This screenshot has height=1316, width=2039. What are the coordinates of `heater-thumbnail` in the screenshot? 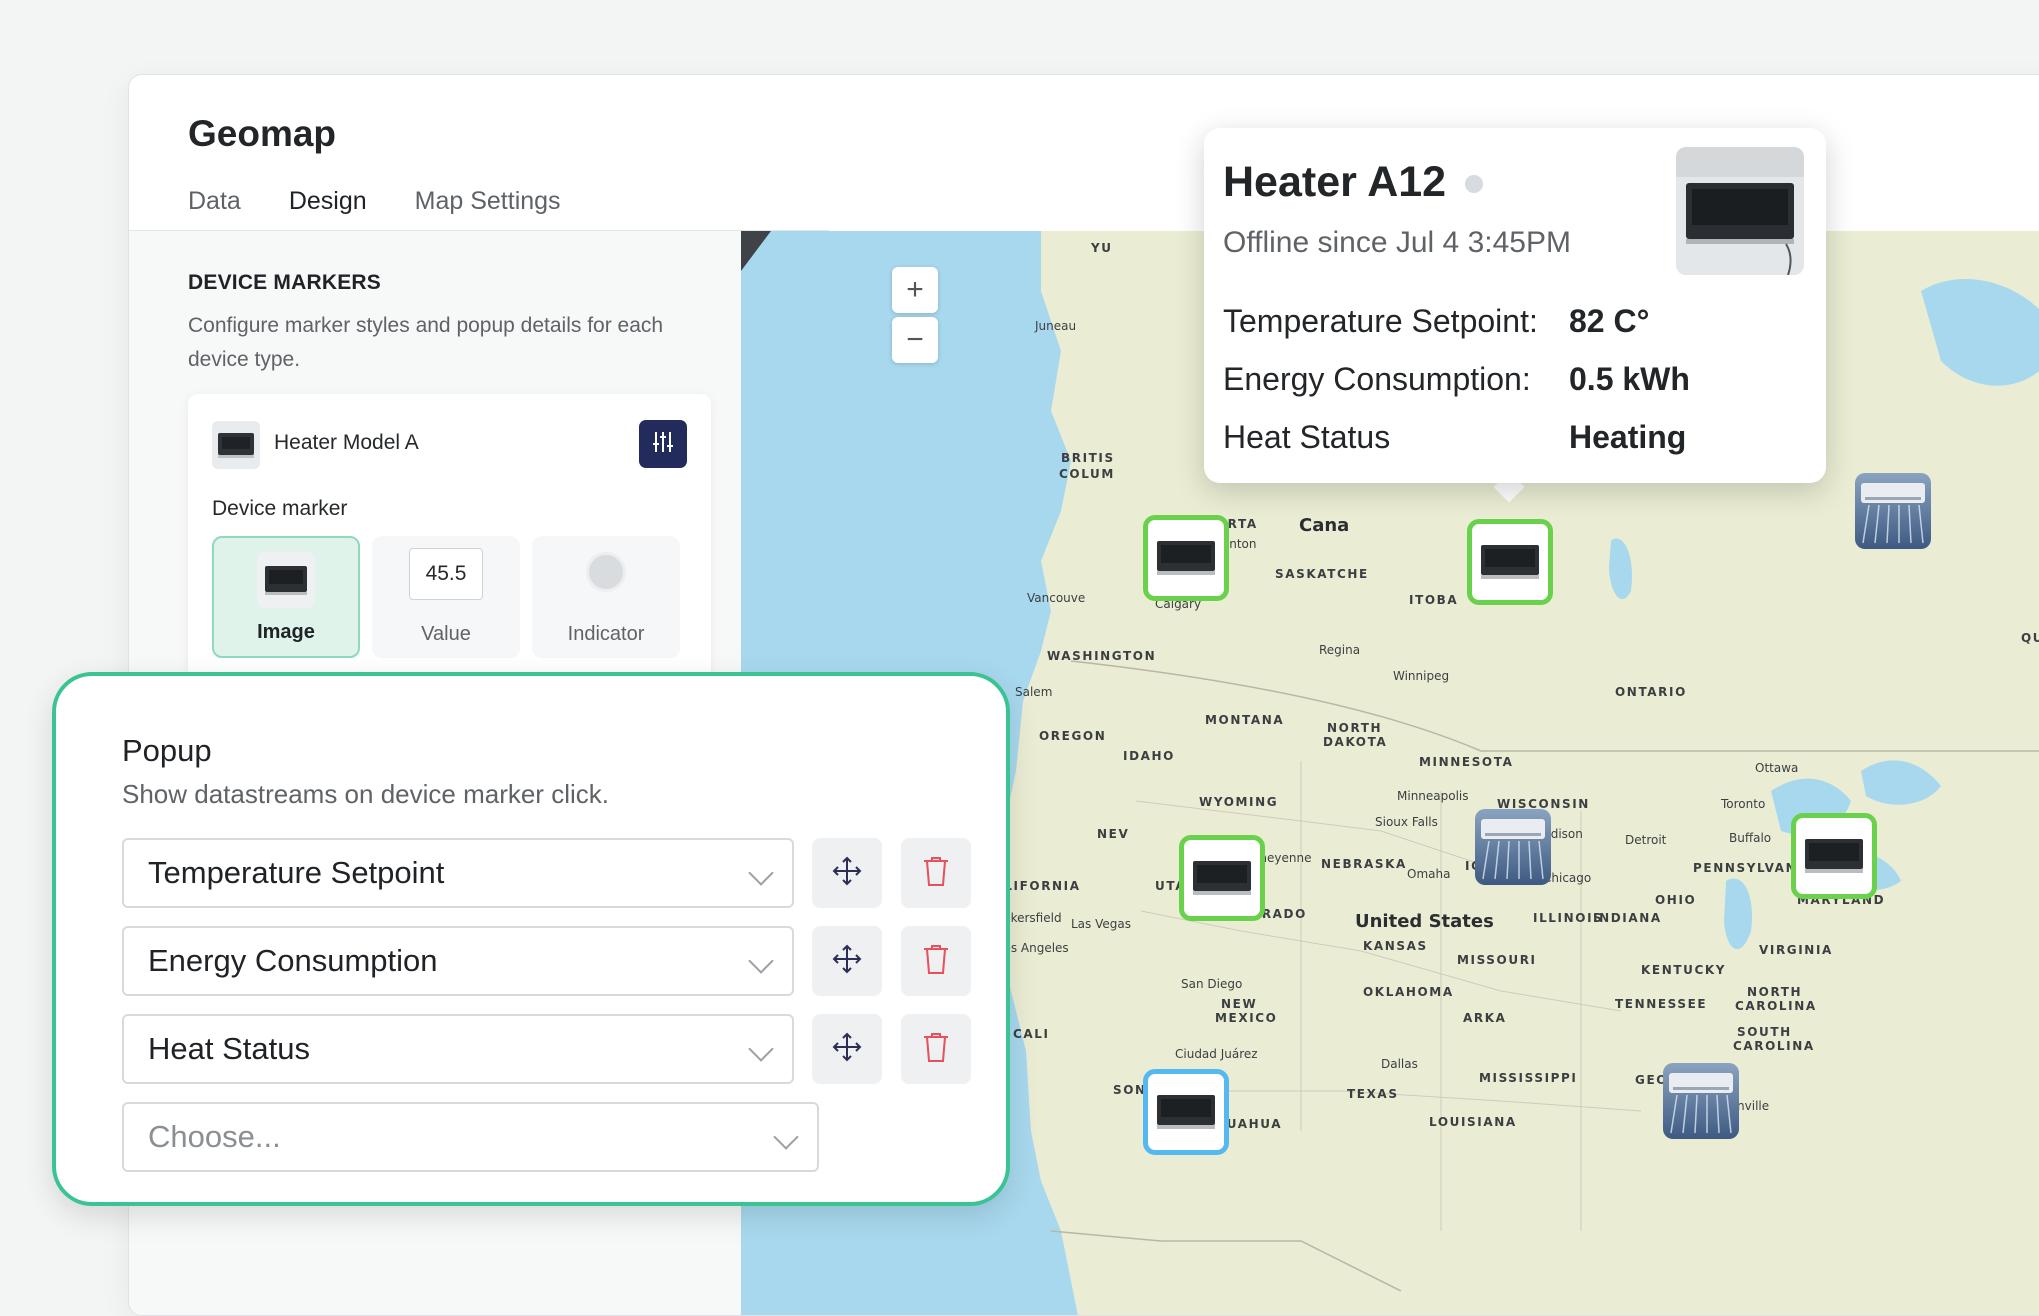 It's located at (236, 445).